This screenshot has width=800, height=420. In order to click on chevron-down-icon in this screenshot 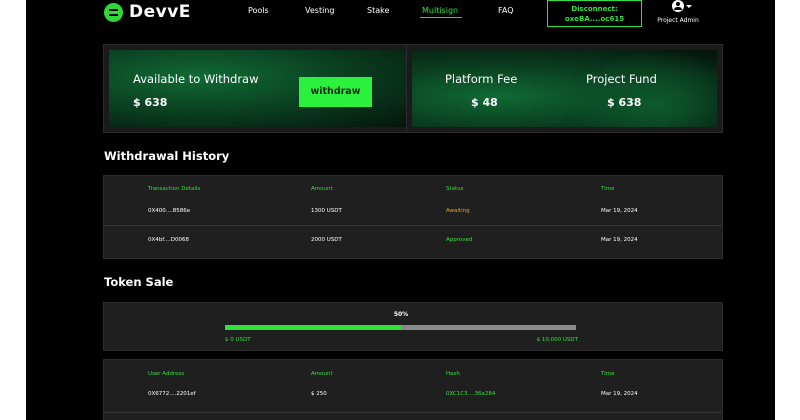, I will do `click(689, 6)`.